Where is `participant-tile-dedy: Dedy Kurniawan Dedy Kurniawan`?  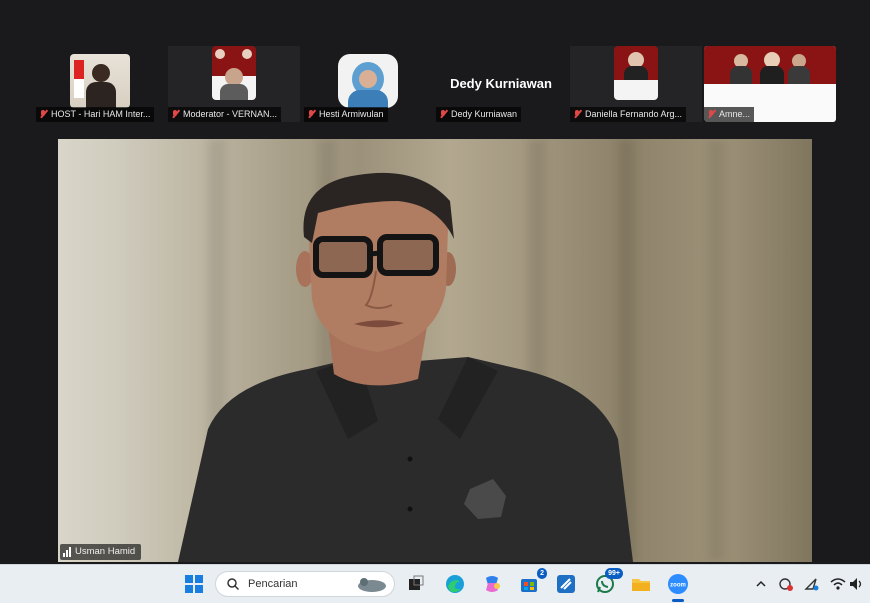 participant-tile-dedy: Dedy Kurniawan Dedy Kurniawan is located at coordinates (501, 84).